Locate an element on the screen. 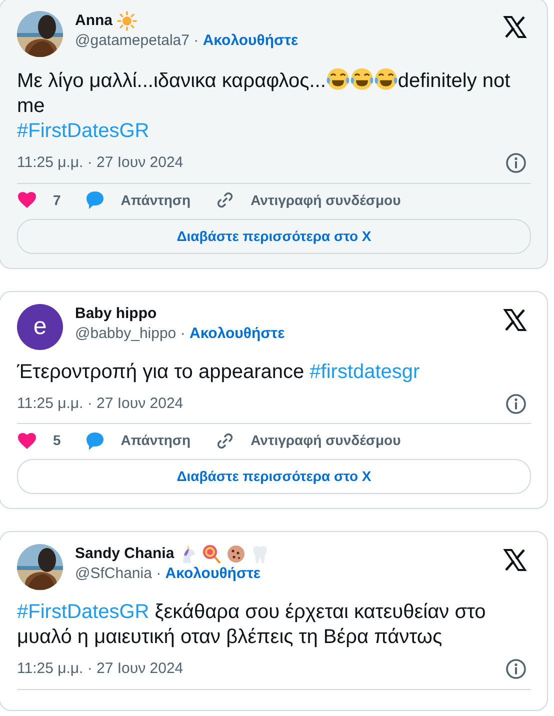 The height and width of the screenshot is (716, 554). tweet-text: Με λίγο μαλλί...ιδανικα καραφλος... definitely not me #FirstDatesGR is located at coordinates (274, 105).